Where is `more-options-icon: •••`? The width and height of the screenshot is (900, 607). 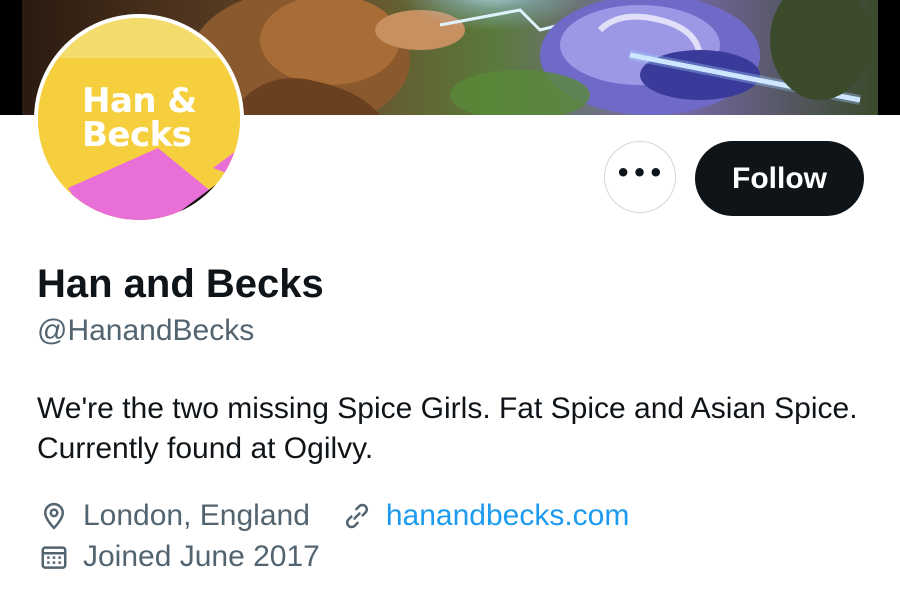
more-options-icon: ••• is located at coordinates (640, 173).